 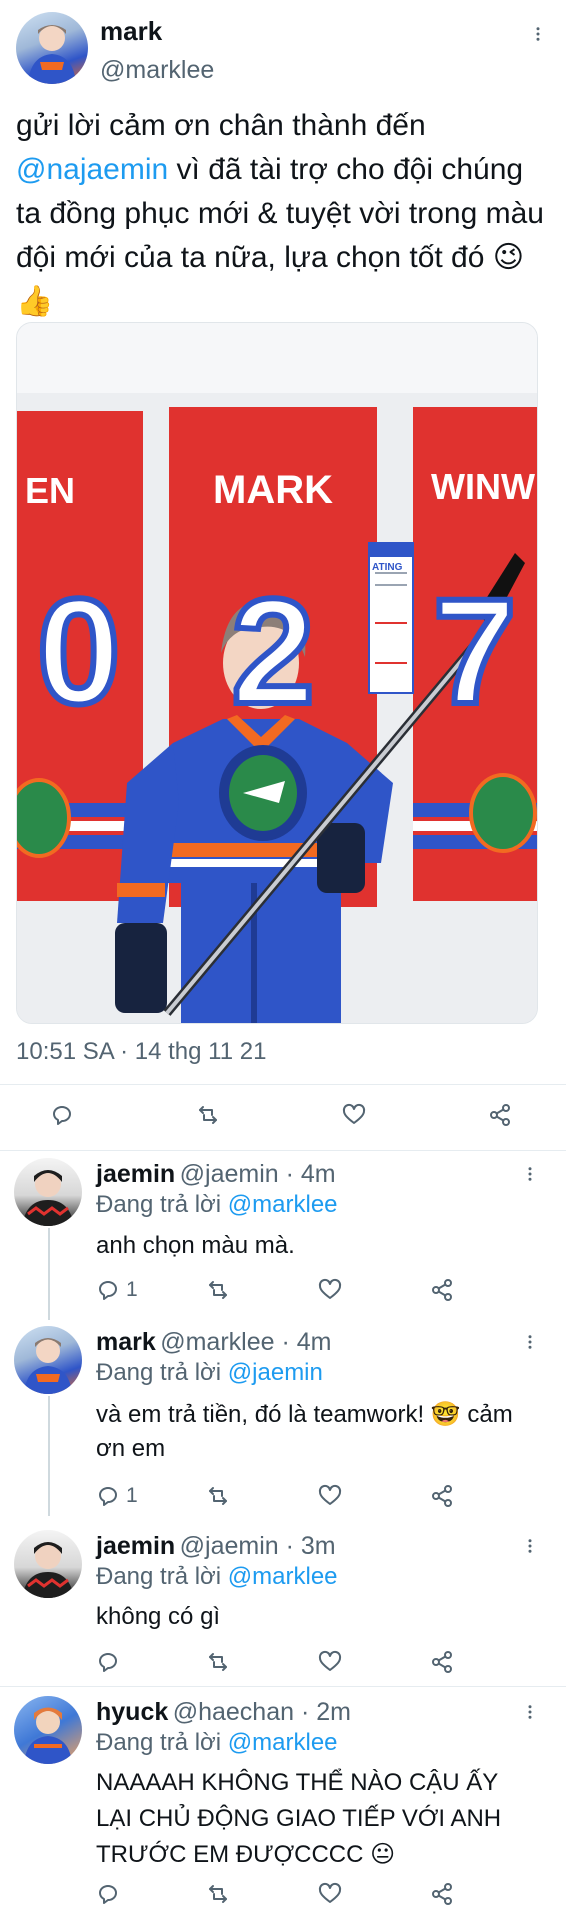 I want to click on banner-left-number: 0, so click(x=78, y=651).